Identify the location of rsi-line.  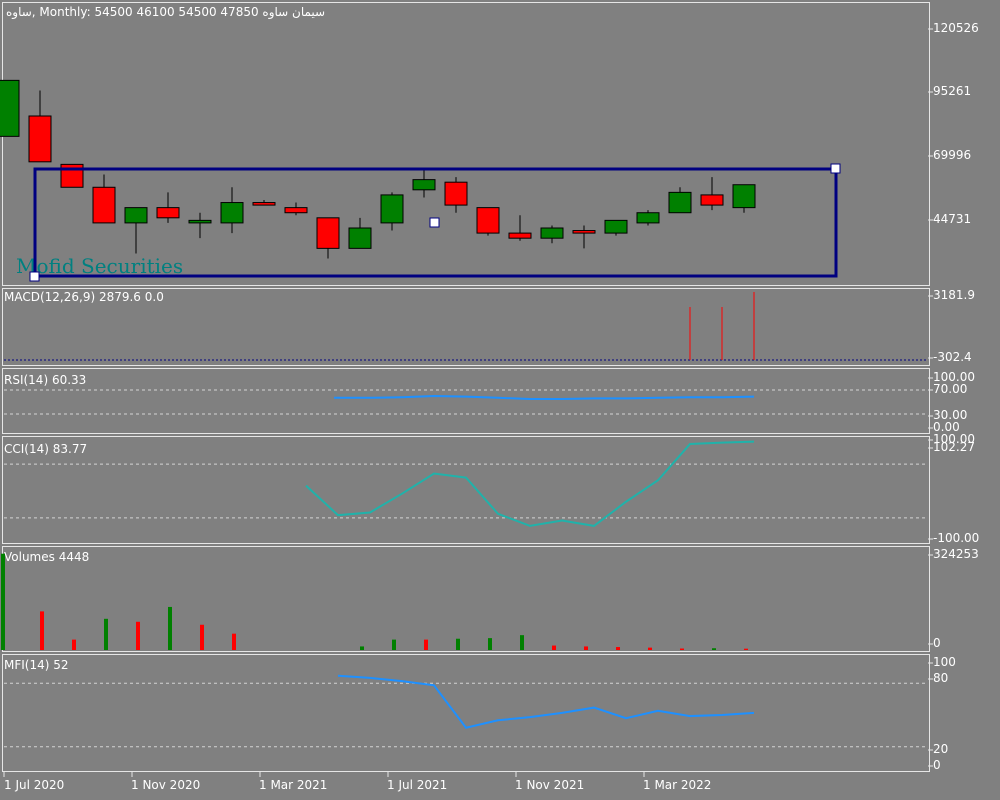
(544, 397).